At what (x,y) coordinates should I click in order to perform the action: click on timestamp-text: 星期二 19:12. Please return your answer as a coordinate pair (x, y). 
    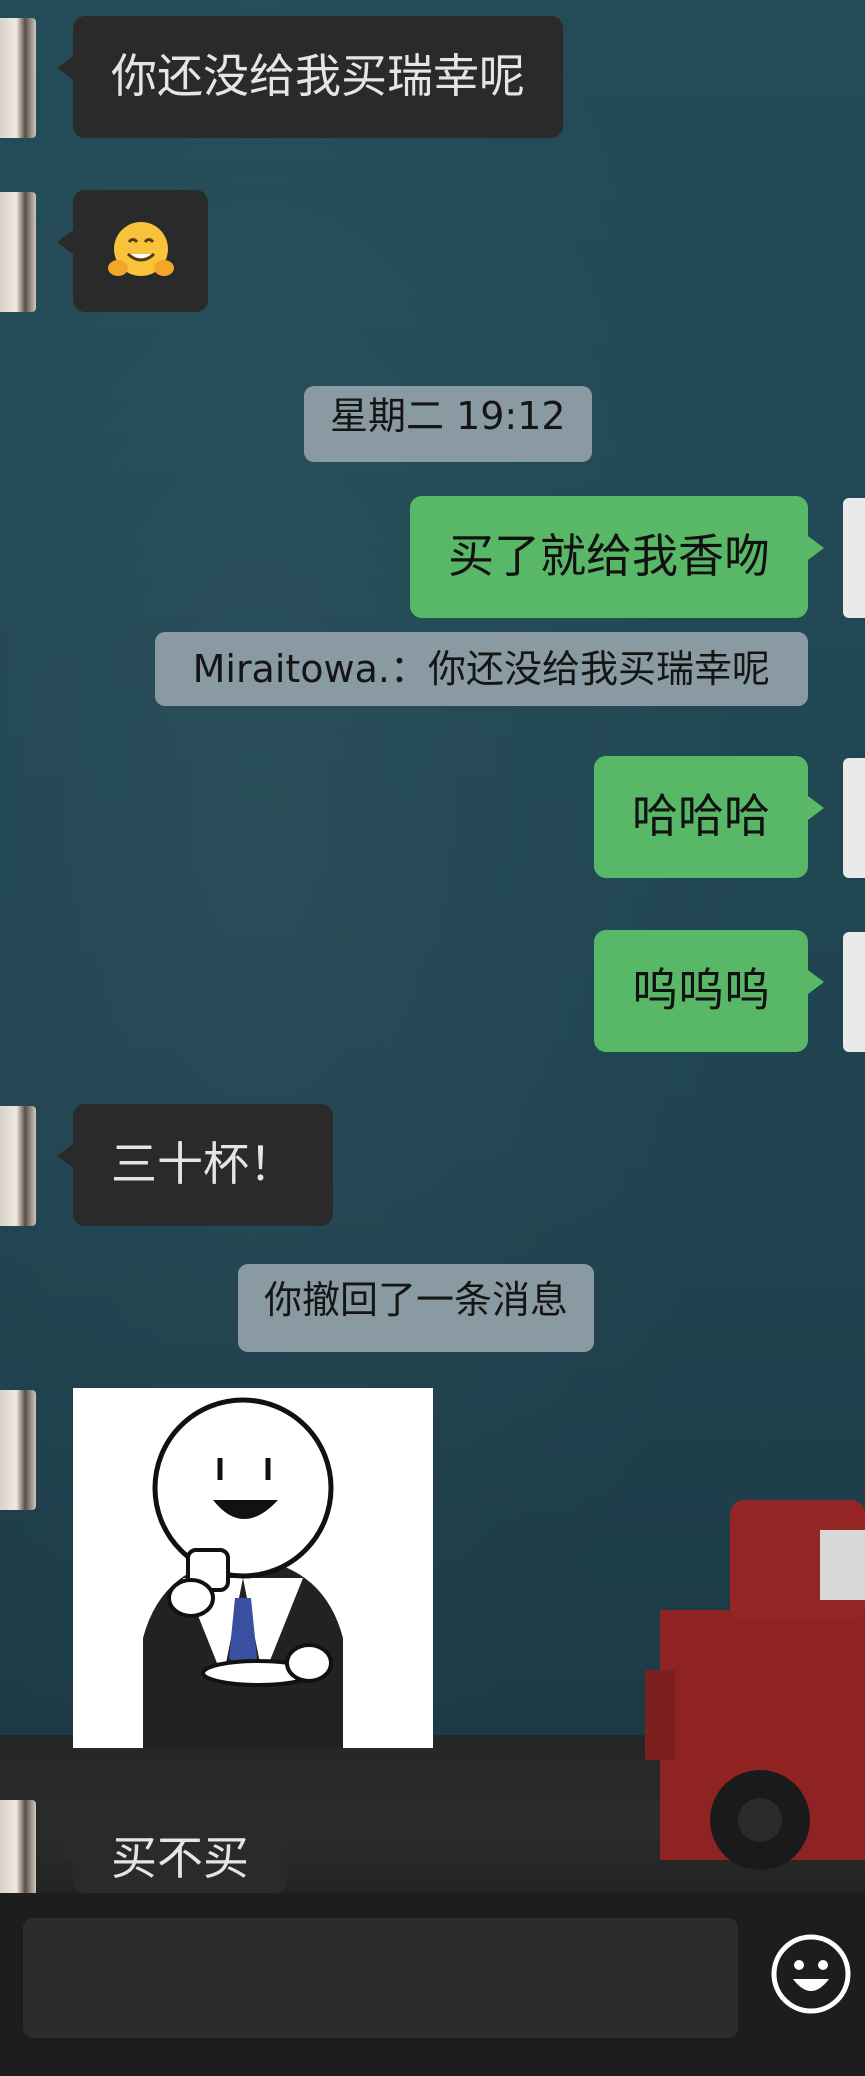
    Looking at the image, I should click on (448, 416).